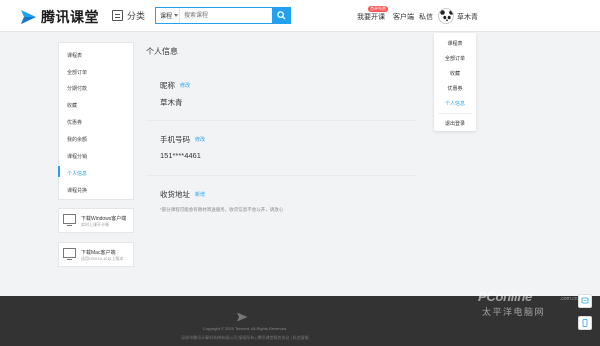 This screenshot has width=600, height=346. What do you see at coordinates (28, 17) in the screenshot?
I see `logo-icon` at bounding box center [28, 17].